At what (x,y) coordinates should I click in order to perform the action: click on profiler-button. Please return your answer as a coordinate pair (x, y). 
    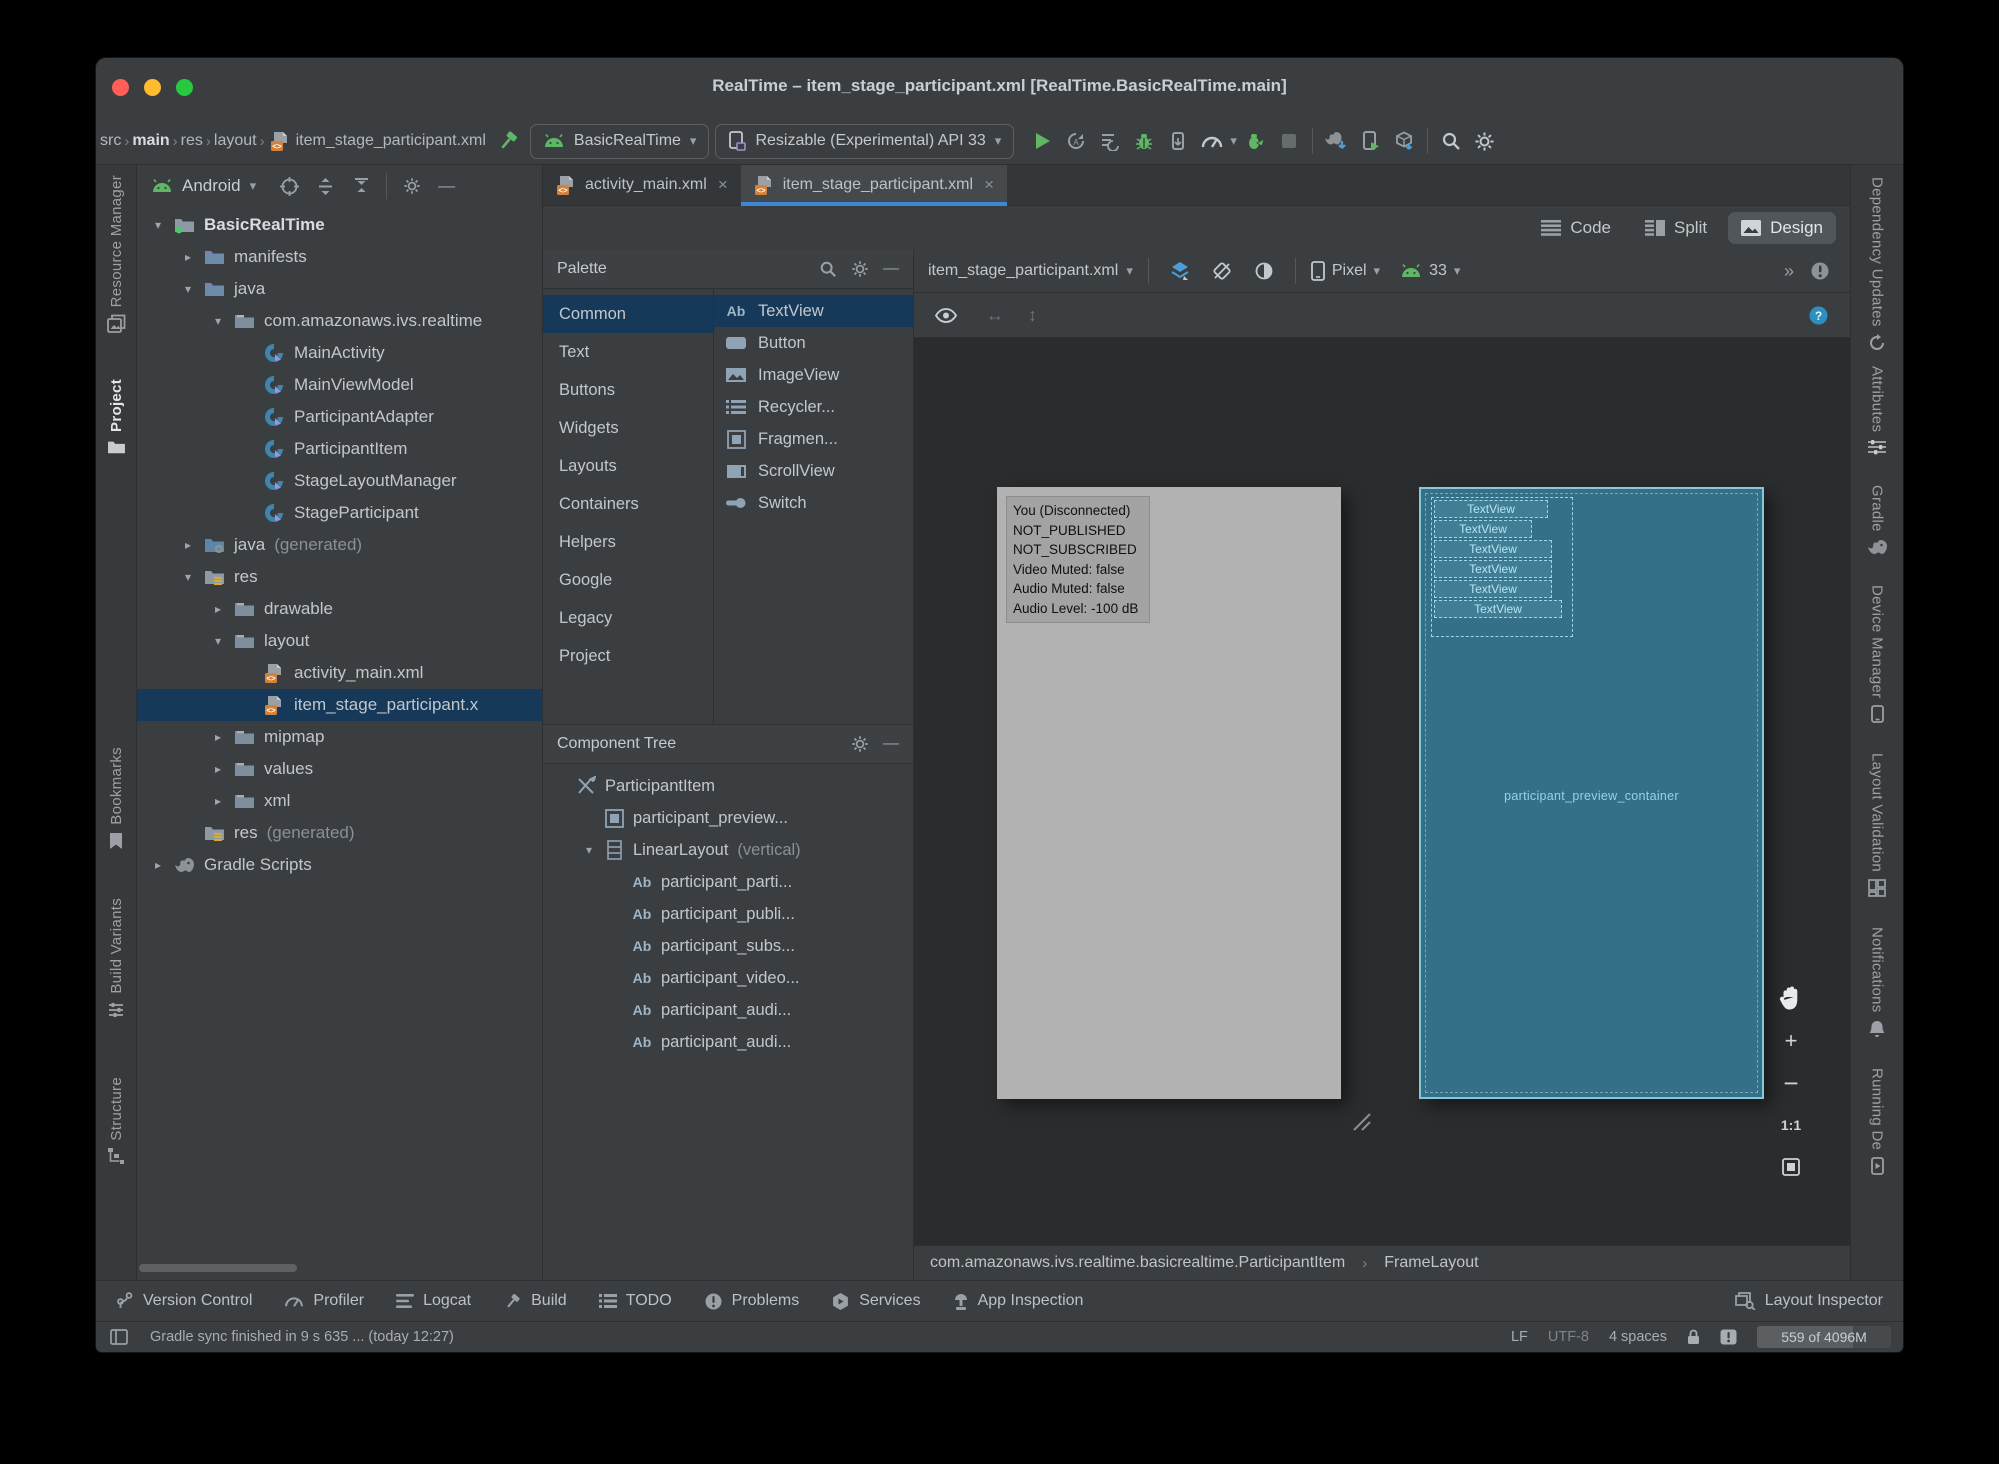
    Looking at the image, I should click on (1212, 141).